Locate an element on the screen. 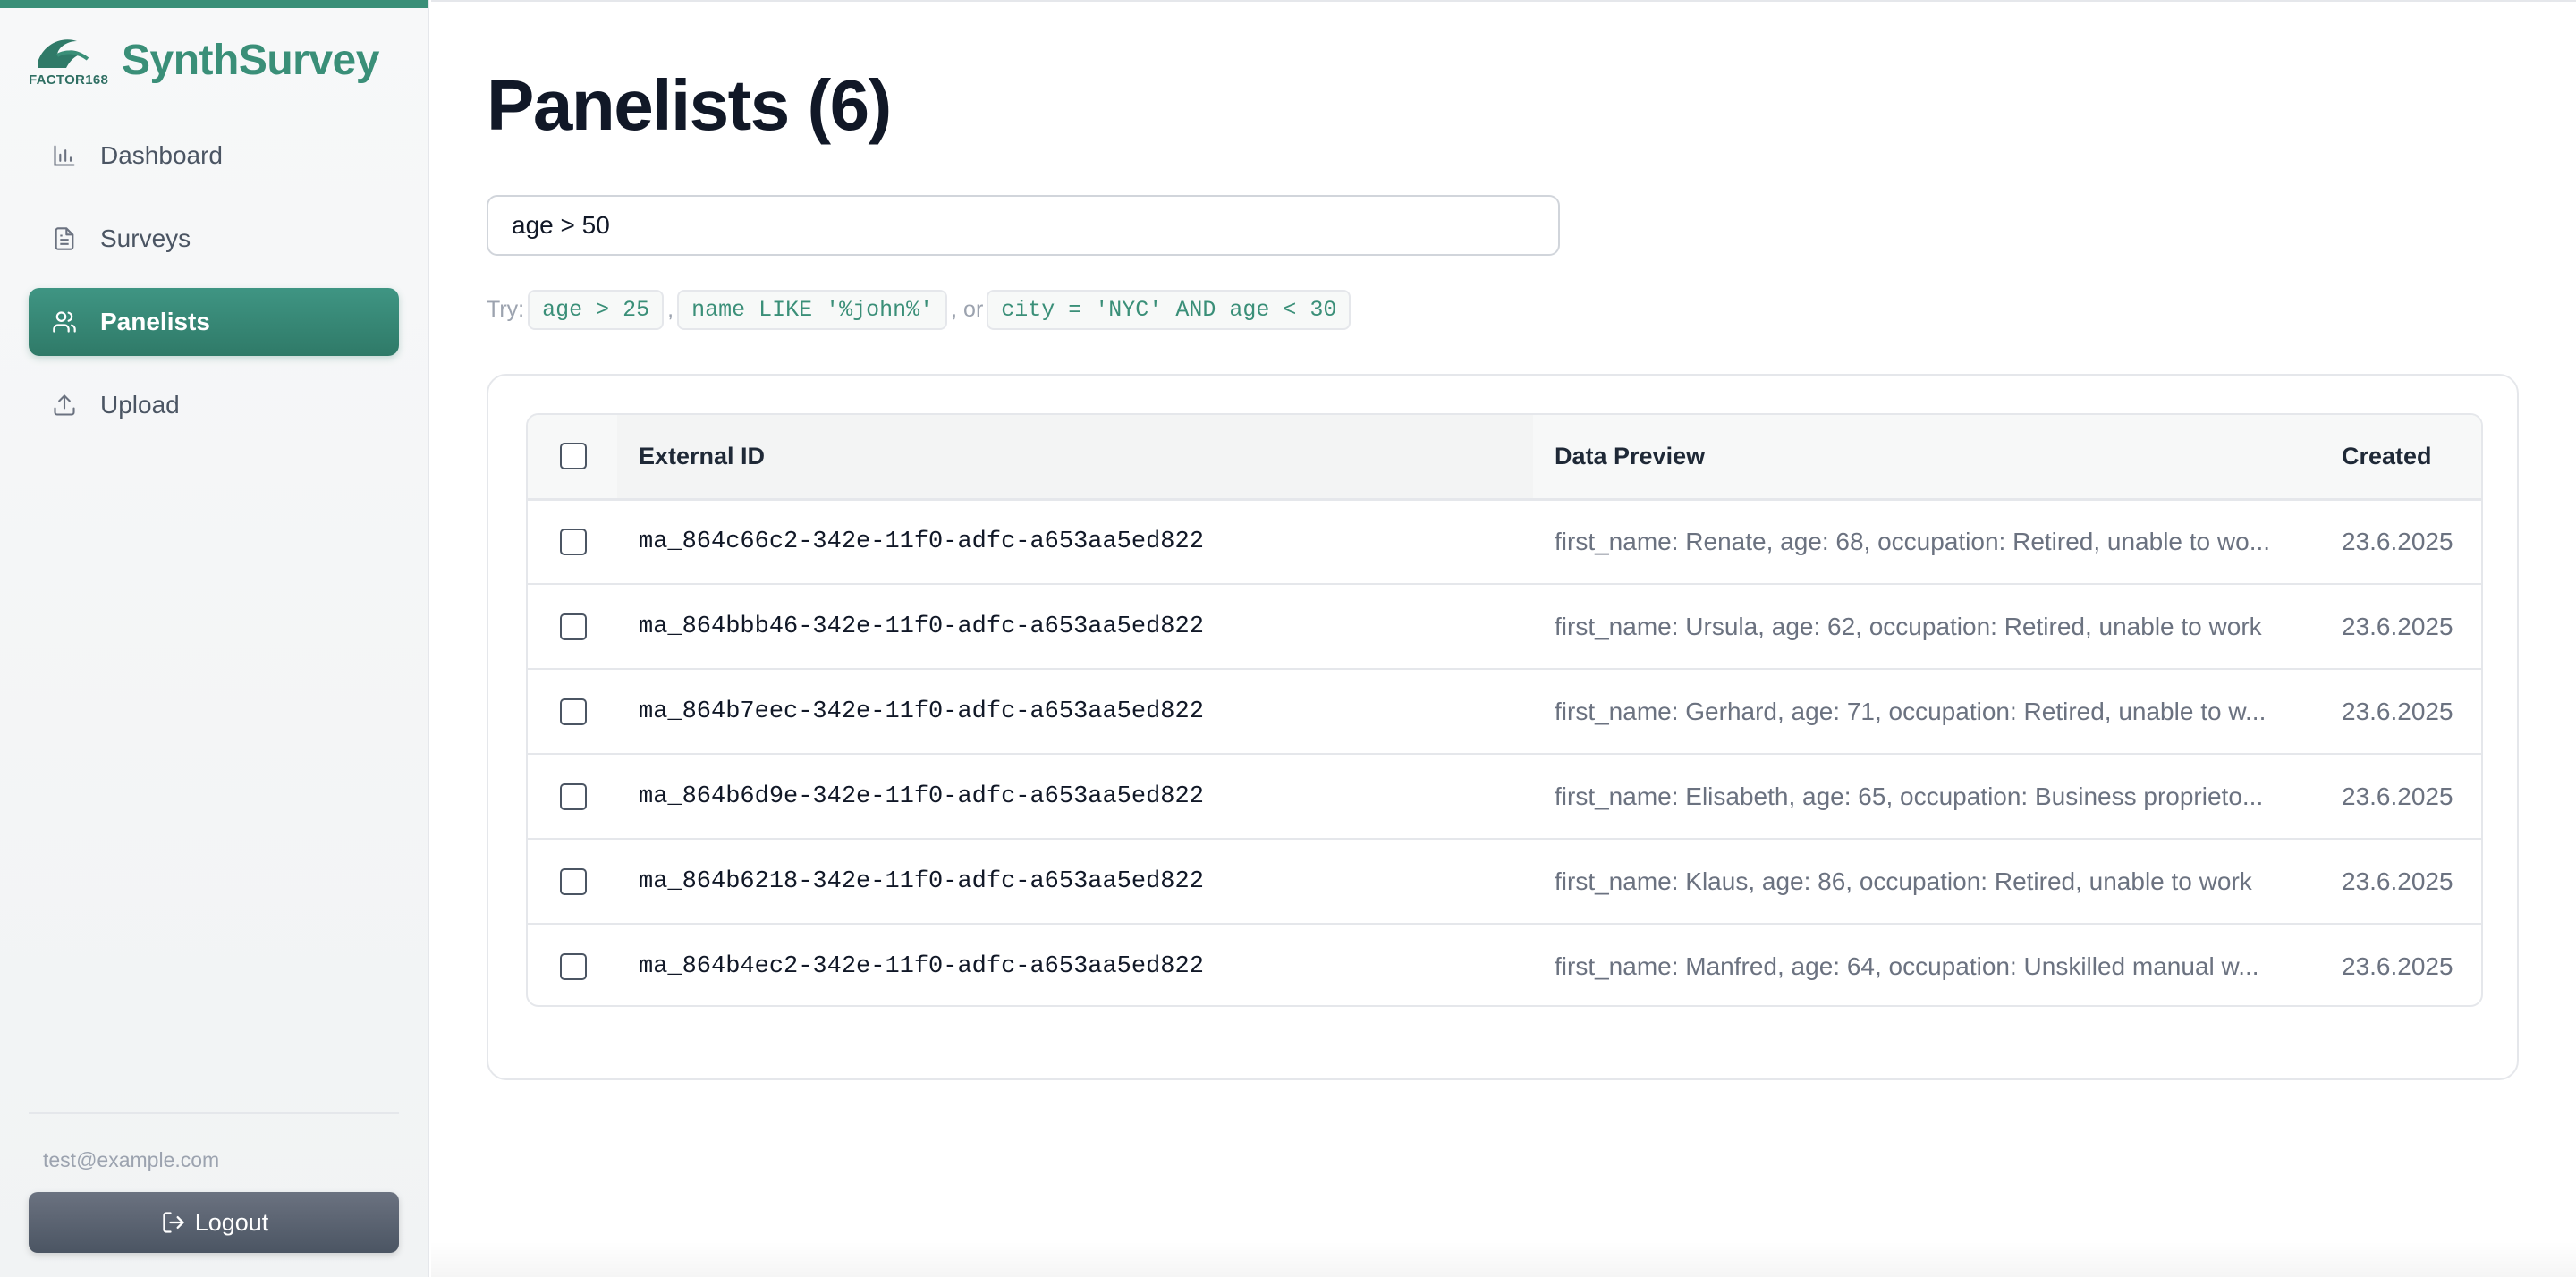 Image resolution: width=2576 pixels, height=1277 pixels. select-all-cell is located at coordinates (572, 457).